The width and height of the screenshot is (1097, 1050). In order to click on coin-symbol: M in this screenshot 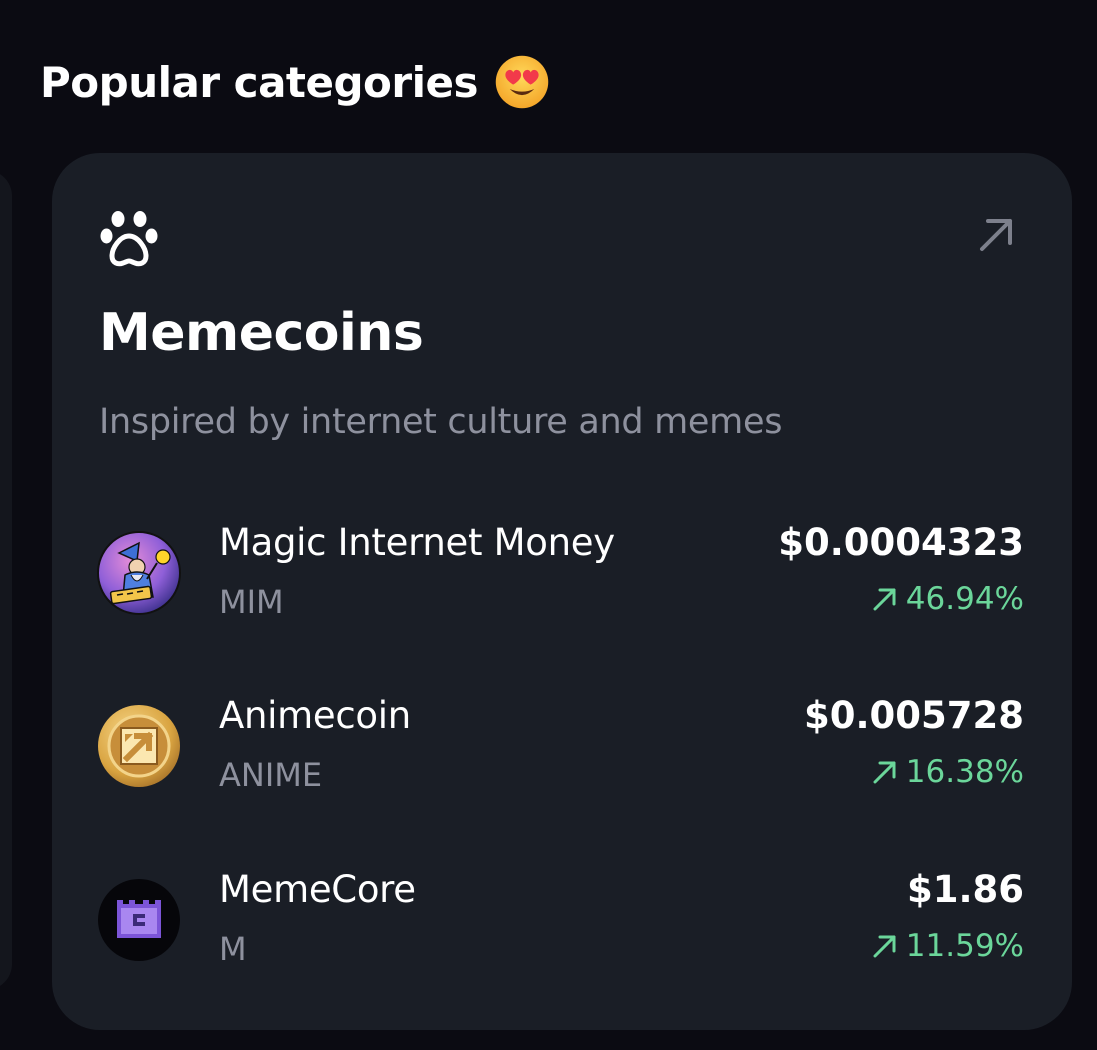, I will do `click(233, 949)`.